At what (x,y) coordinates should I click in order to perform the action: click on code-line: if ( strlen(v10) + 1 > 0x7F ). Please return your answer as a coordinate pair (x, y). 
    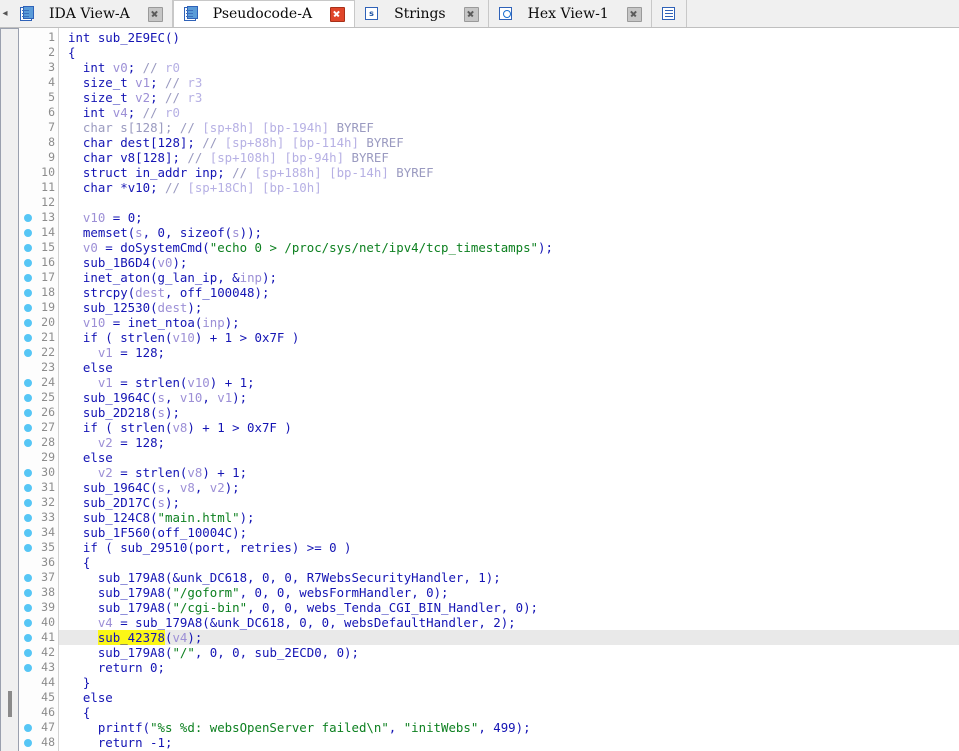
    Looking at the image, I should click on (509, 337).